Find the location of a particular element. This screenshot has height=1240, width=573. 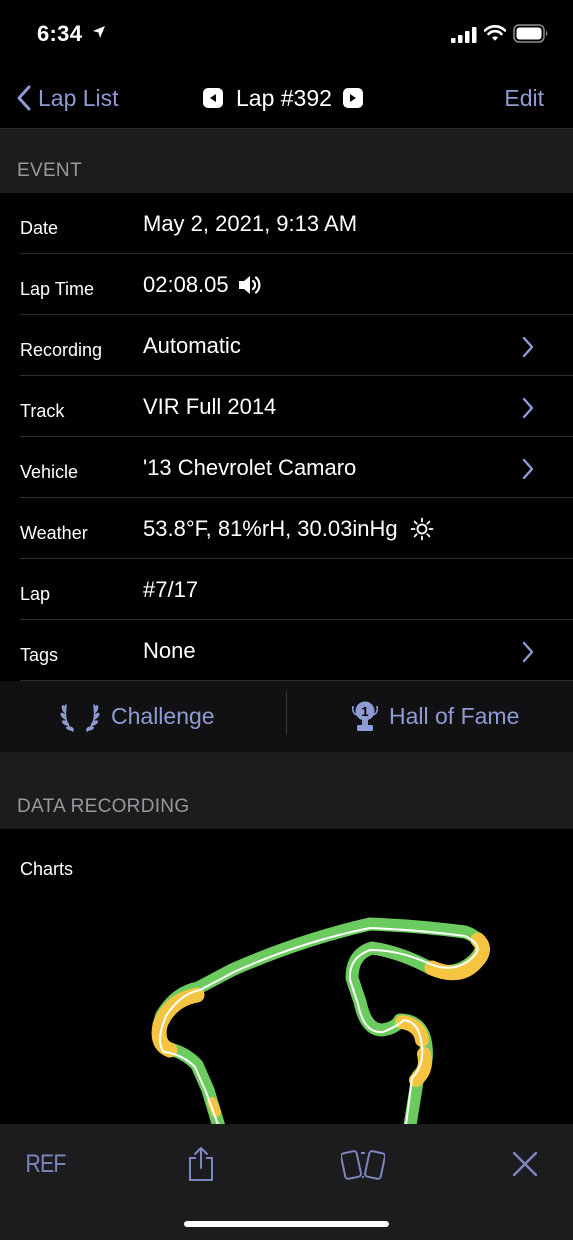

location-arrow-icon is located at coordinates (99, 34).